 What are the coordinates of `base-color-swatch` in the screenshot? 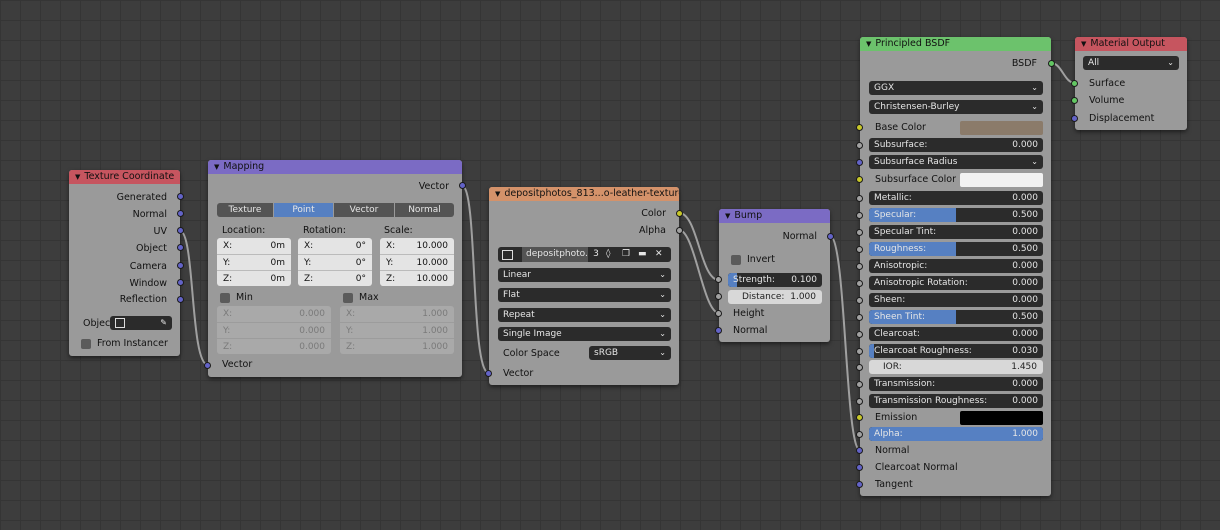 It's located at (1001, 128).